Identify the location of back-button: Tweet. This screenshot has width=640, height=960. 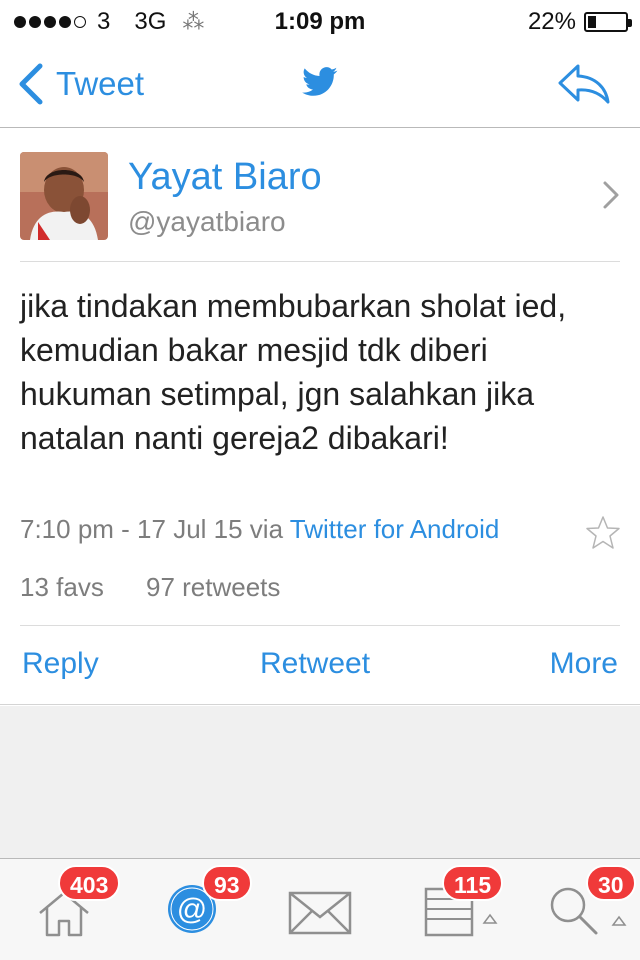
(79, 84).